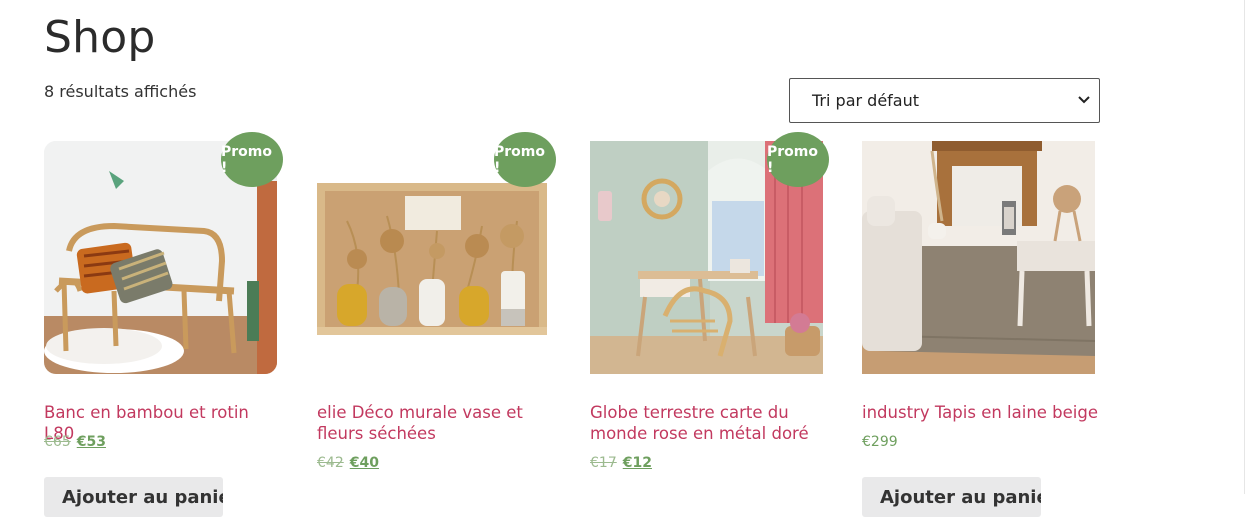  I want to click on old-price: €17, so click(603, 463).